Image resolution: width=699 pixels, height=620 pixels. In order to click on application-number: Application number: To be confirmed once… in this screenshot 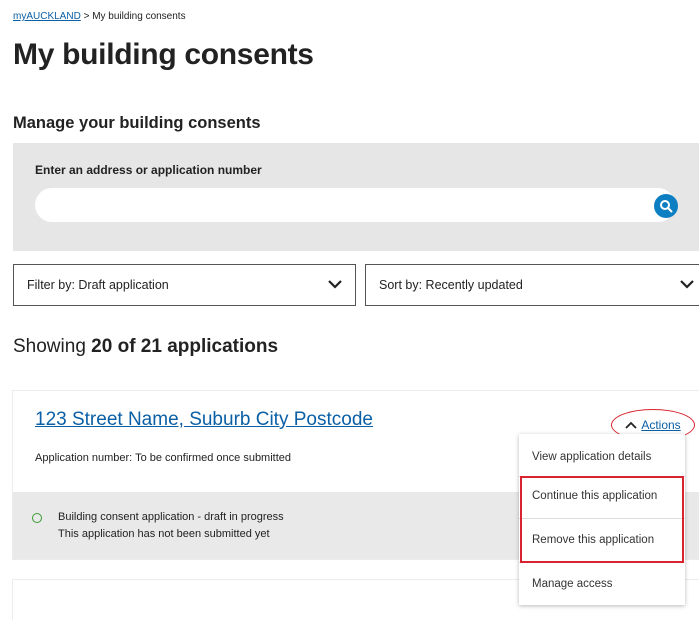, I will do `click(163, 458)`.